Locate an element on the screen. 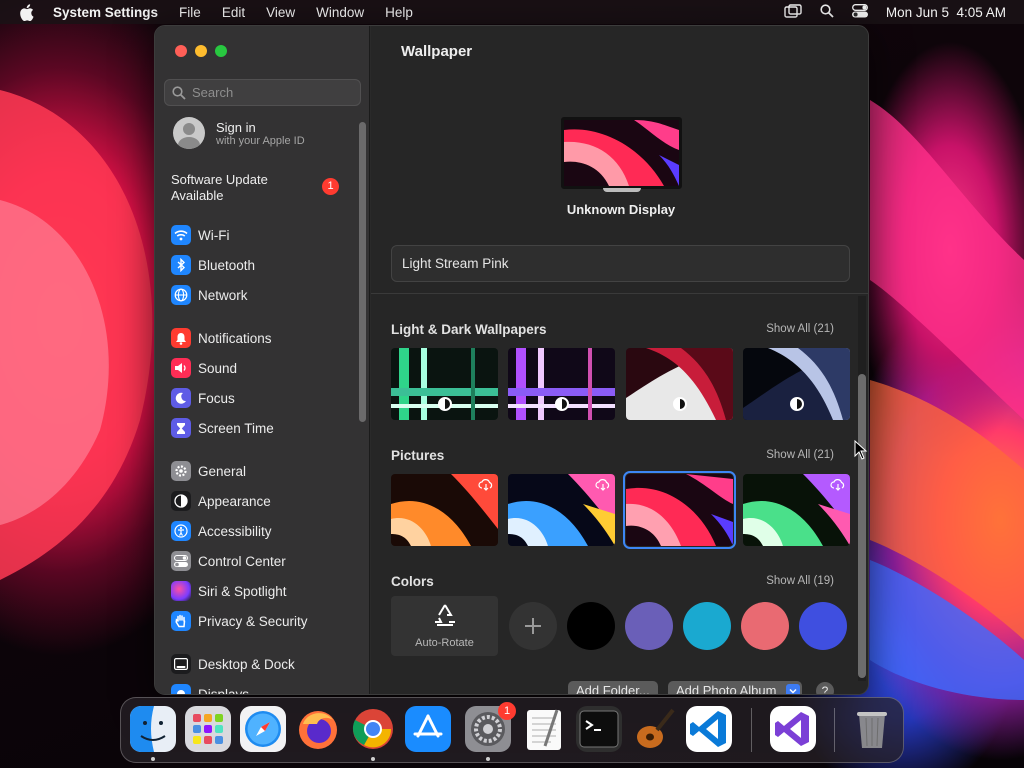 This screenshot has width=1024, height=768. sidebar-item-software-update: Software Update Available 1 is located at coordinates (266, 188).